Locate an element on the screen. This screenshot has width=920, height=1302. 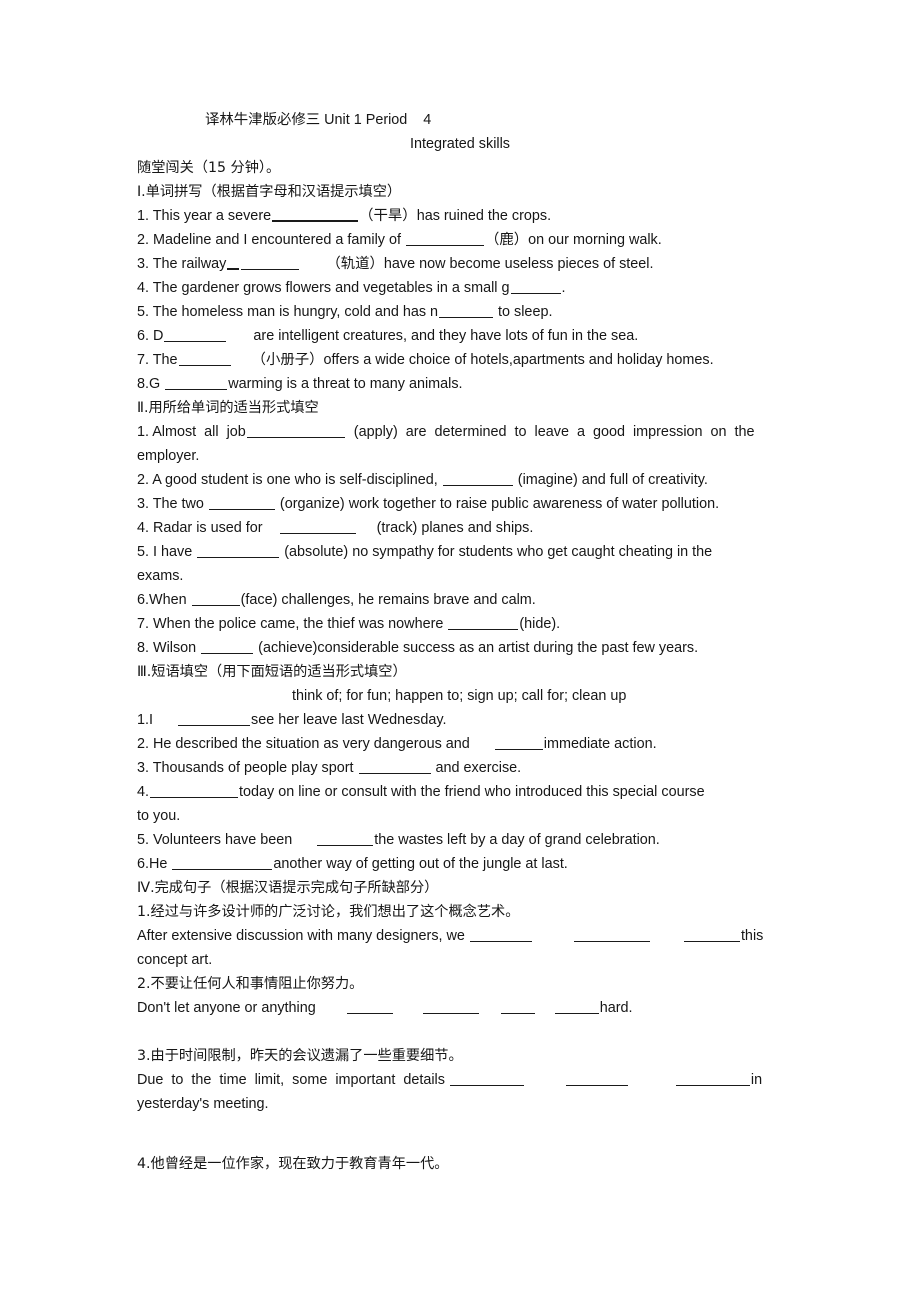
s3-item-1: 1.I see her leave last Wednesday. is located at coordinates (460, 720).